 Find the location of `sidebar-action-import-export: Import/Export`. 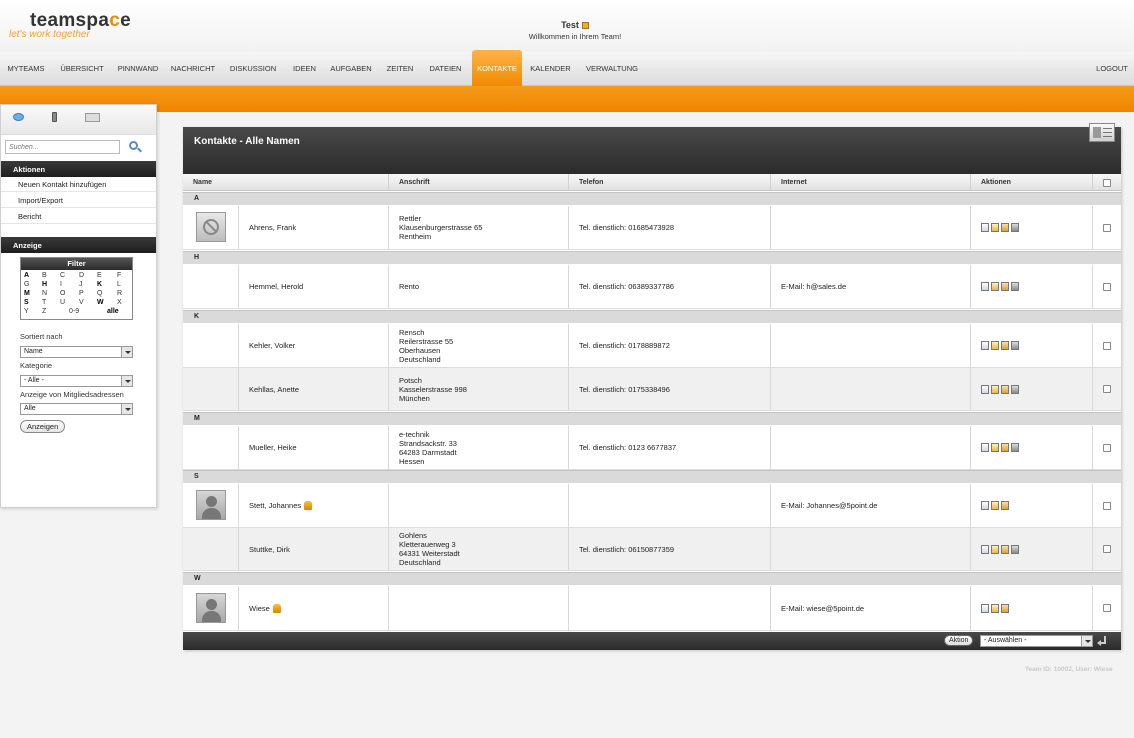

sidebar-action-import-export: Import/Export is located at coordinates (78, 200).